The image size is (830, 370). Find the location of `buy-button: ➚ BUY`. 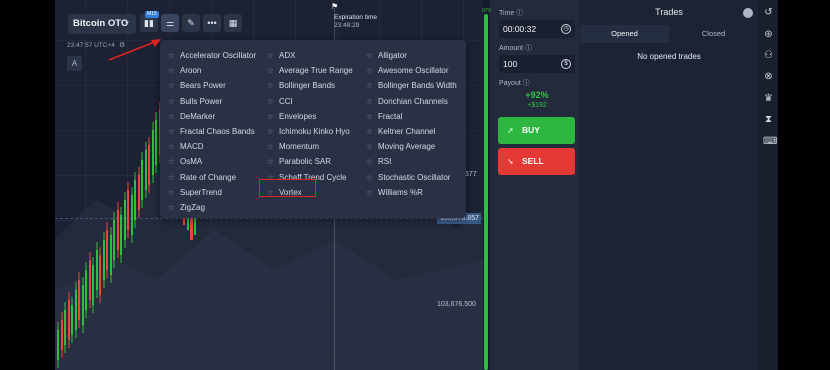

buy-button: ➚ BUY is located at coordinates (536, 130).